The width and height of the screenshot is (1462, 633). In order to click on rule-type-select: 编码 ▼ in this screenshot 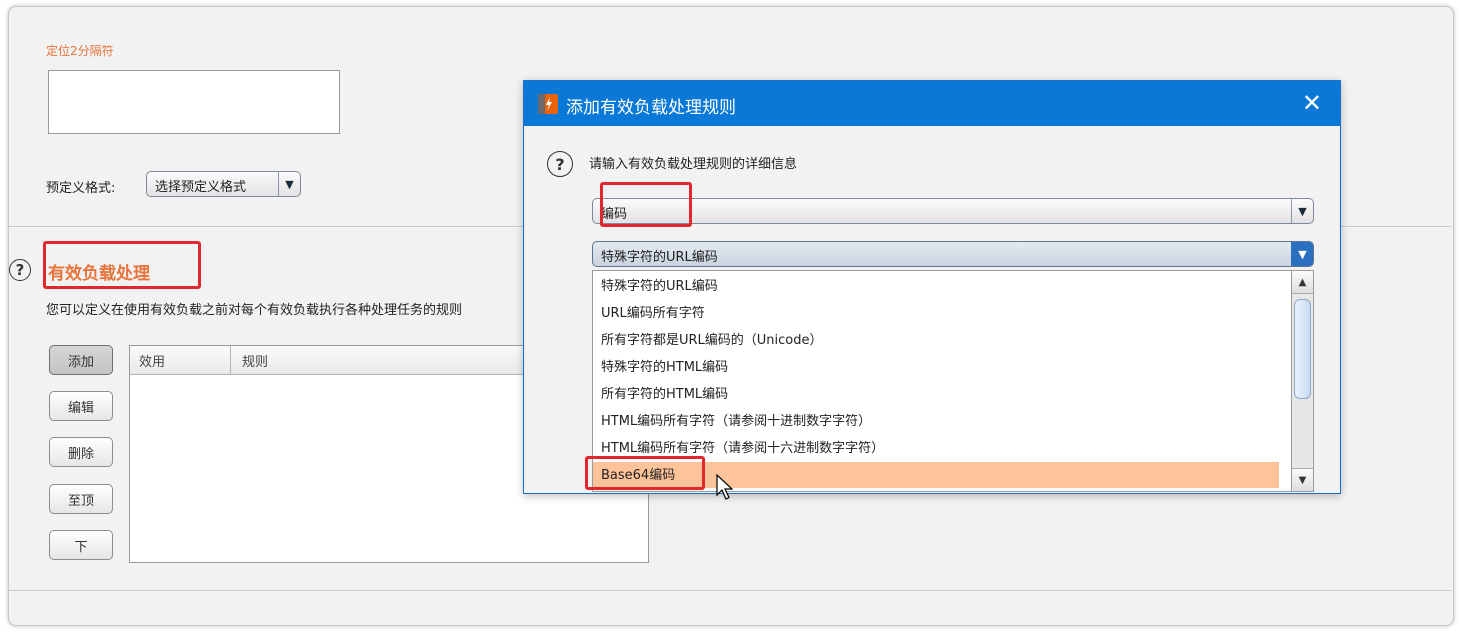, I will do `click(953, 211)`.